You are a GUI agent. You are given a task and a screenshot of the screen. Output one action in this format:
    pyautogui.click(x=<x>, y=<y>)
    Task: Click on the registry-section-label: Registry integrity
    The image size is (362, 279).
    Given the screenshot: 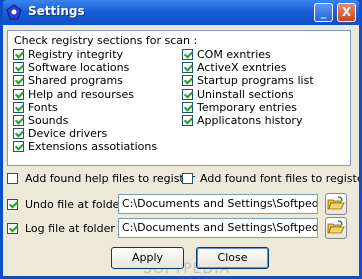 What is the action you would take?
    pyautogui.click(x=76, y=54)
    